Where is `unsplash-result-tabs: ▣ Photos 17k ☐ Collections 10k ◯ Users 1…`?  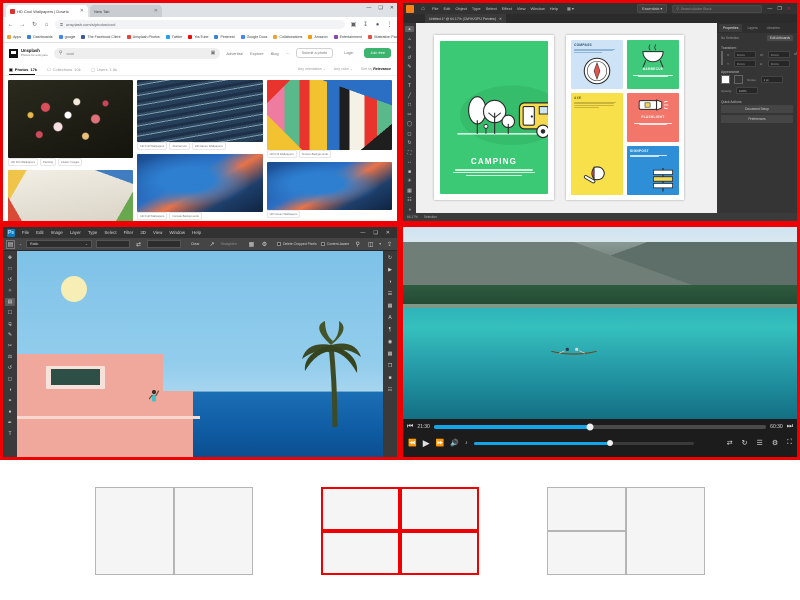
unsplash-result-tabs: ▣ Photos 17k ☐ Collections 10k ◯ Users 1… is located at coordinates (200, 69).